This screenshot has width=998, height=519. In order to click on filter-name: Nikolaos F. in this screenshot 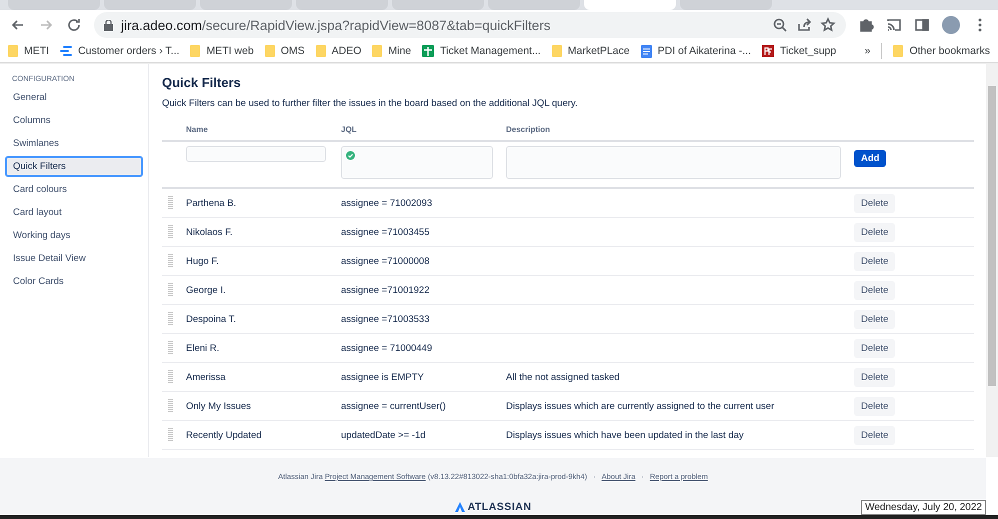, I will do `click(209, 232)`.